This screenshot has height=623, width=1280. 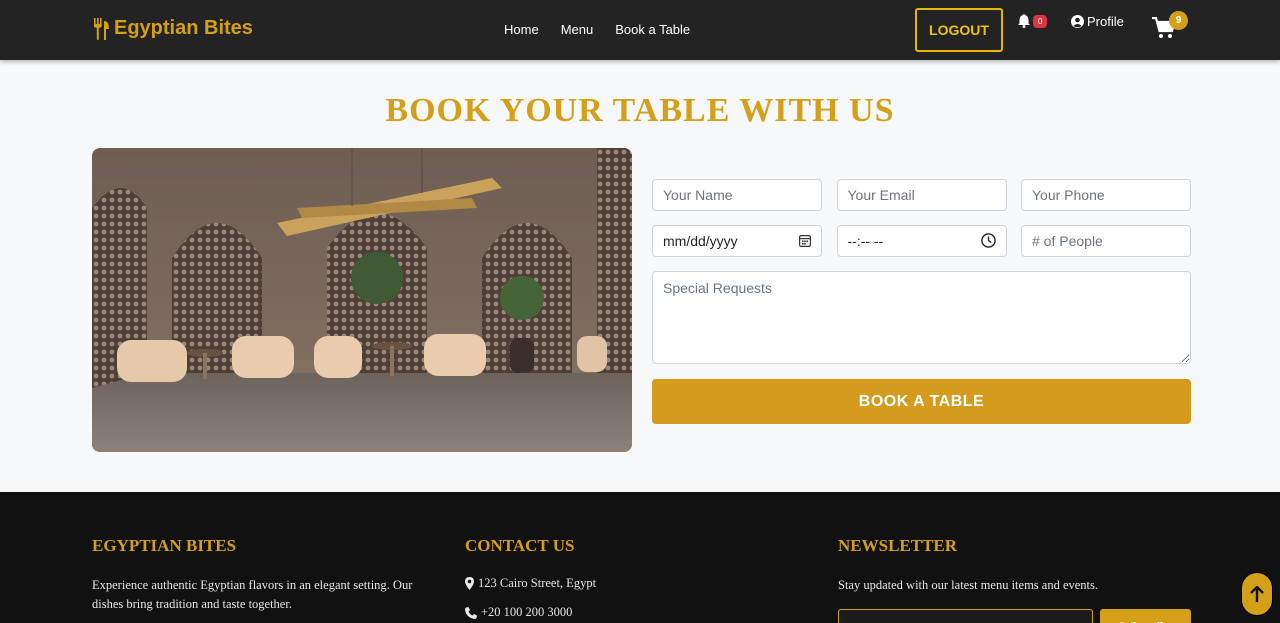 I want to click on utensils-icon, so click(x=101, y=28).